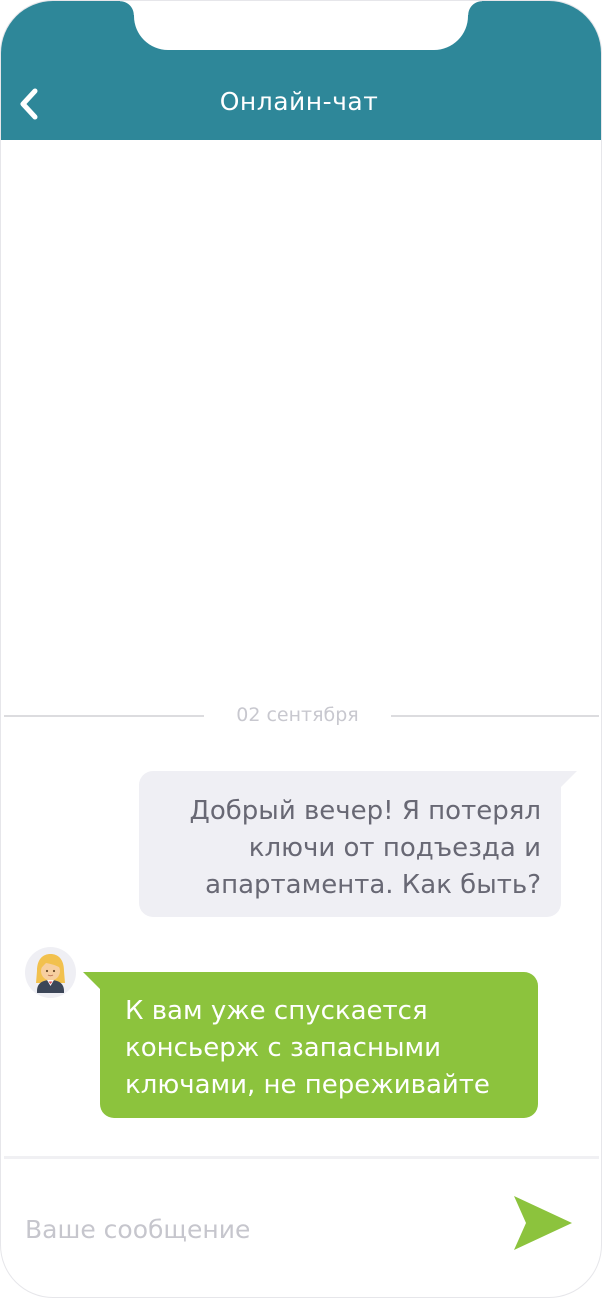 Image resolution: width=602 pixels, height=1299 pixels. Describe the element at coordinates (373, 885) in the screenshot. I see `message-line: апартамента. Как быть?` at that location.